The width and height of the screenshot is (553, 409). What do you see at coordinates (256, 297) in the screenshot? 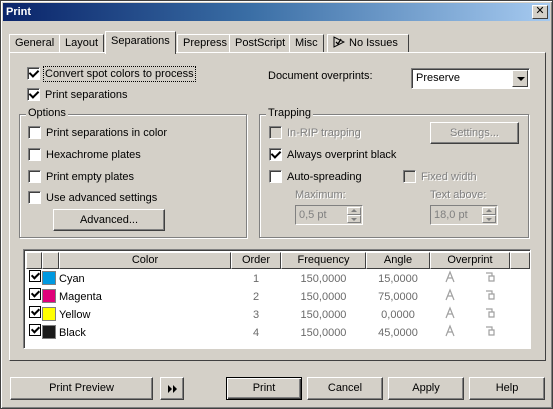
I see `order-value: 2` at bounding box center [256, 297].